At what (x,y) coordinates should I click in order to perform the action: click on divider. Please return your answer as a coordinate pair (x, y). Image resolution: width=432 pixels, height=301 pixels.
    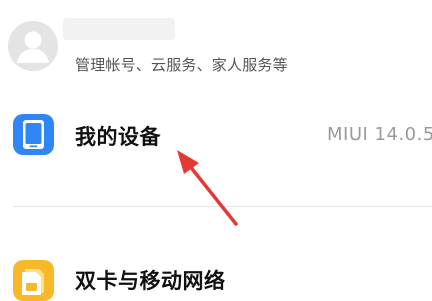
    Looking at the image, I should click on (222, 206).